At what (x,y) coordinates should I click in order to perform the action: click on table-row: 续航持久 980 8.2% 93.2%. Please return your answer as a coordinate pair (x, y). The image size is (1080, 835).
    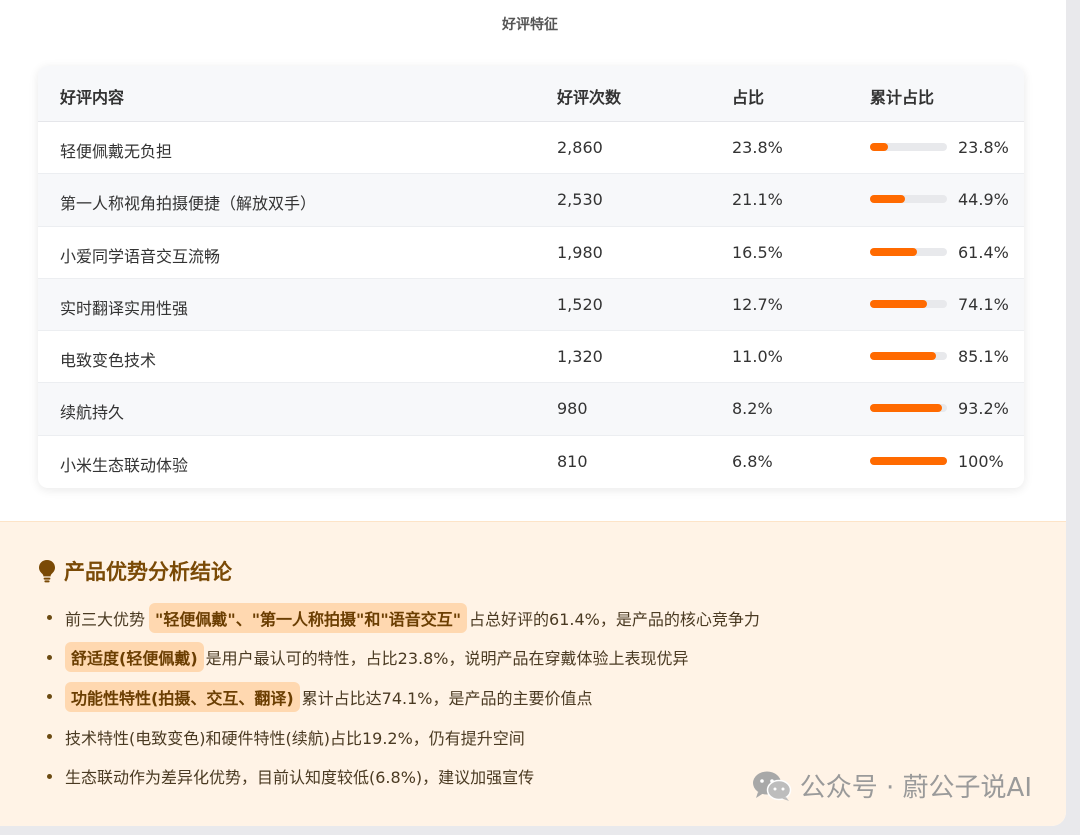
    Looking at the image, I should click on (531, 409).